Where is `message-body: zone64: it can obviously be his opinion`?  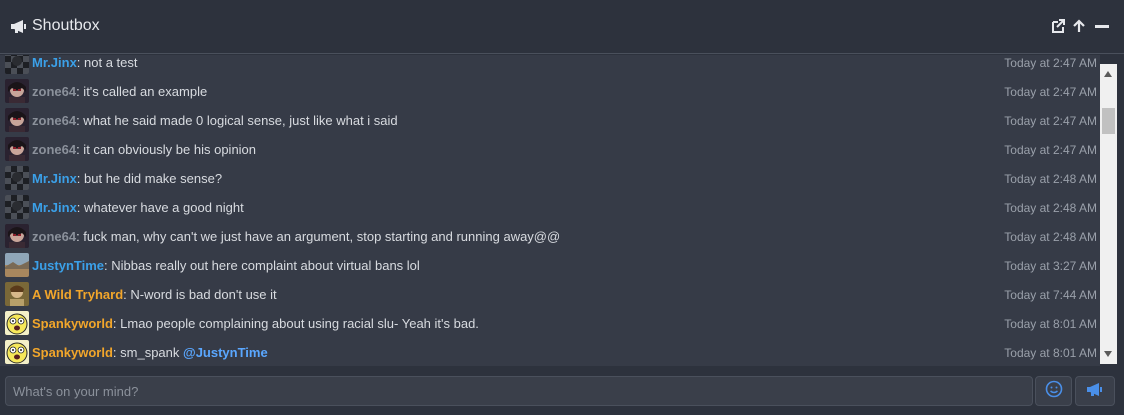 message-body: zone64: it can obviously be his opinion is located at coordinates (144, 149).